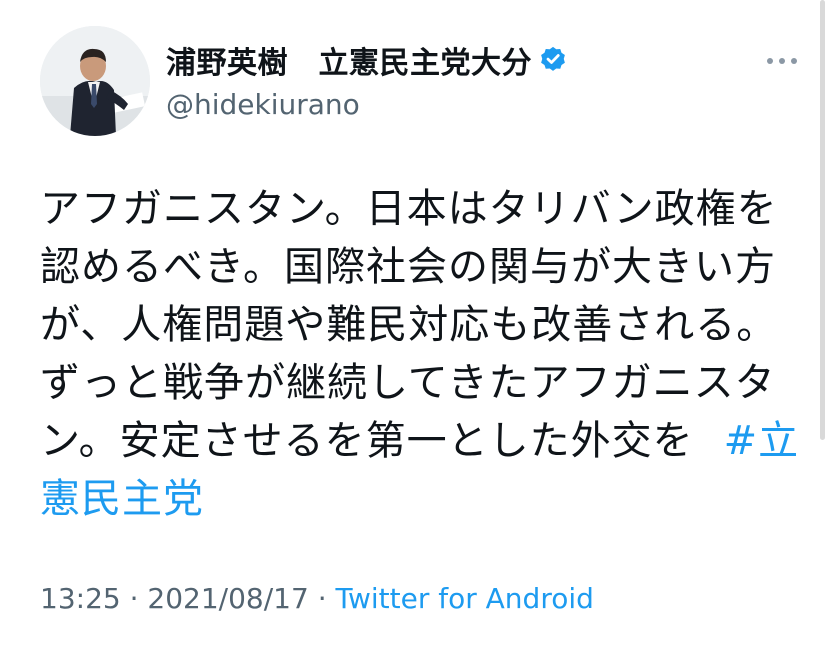 The height and width of the screenshot is (647, 828). What do you see at coordinates (367, 104) in the screenshot?
I see `user-handle: @hidekiurano` at bounding box center [367, 104].